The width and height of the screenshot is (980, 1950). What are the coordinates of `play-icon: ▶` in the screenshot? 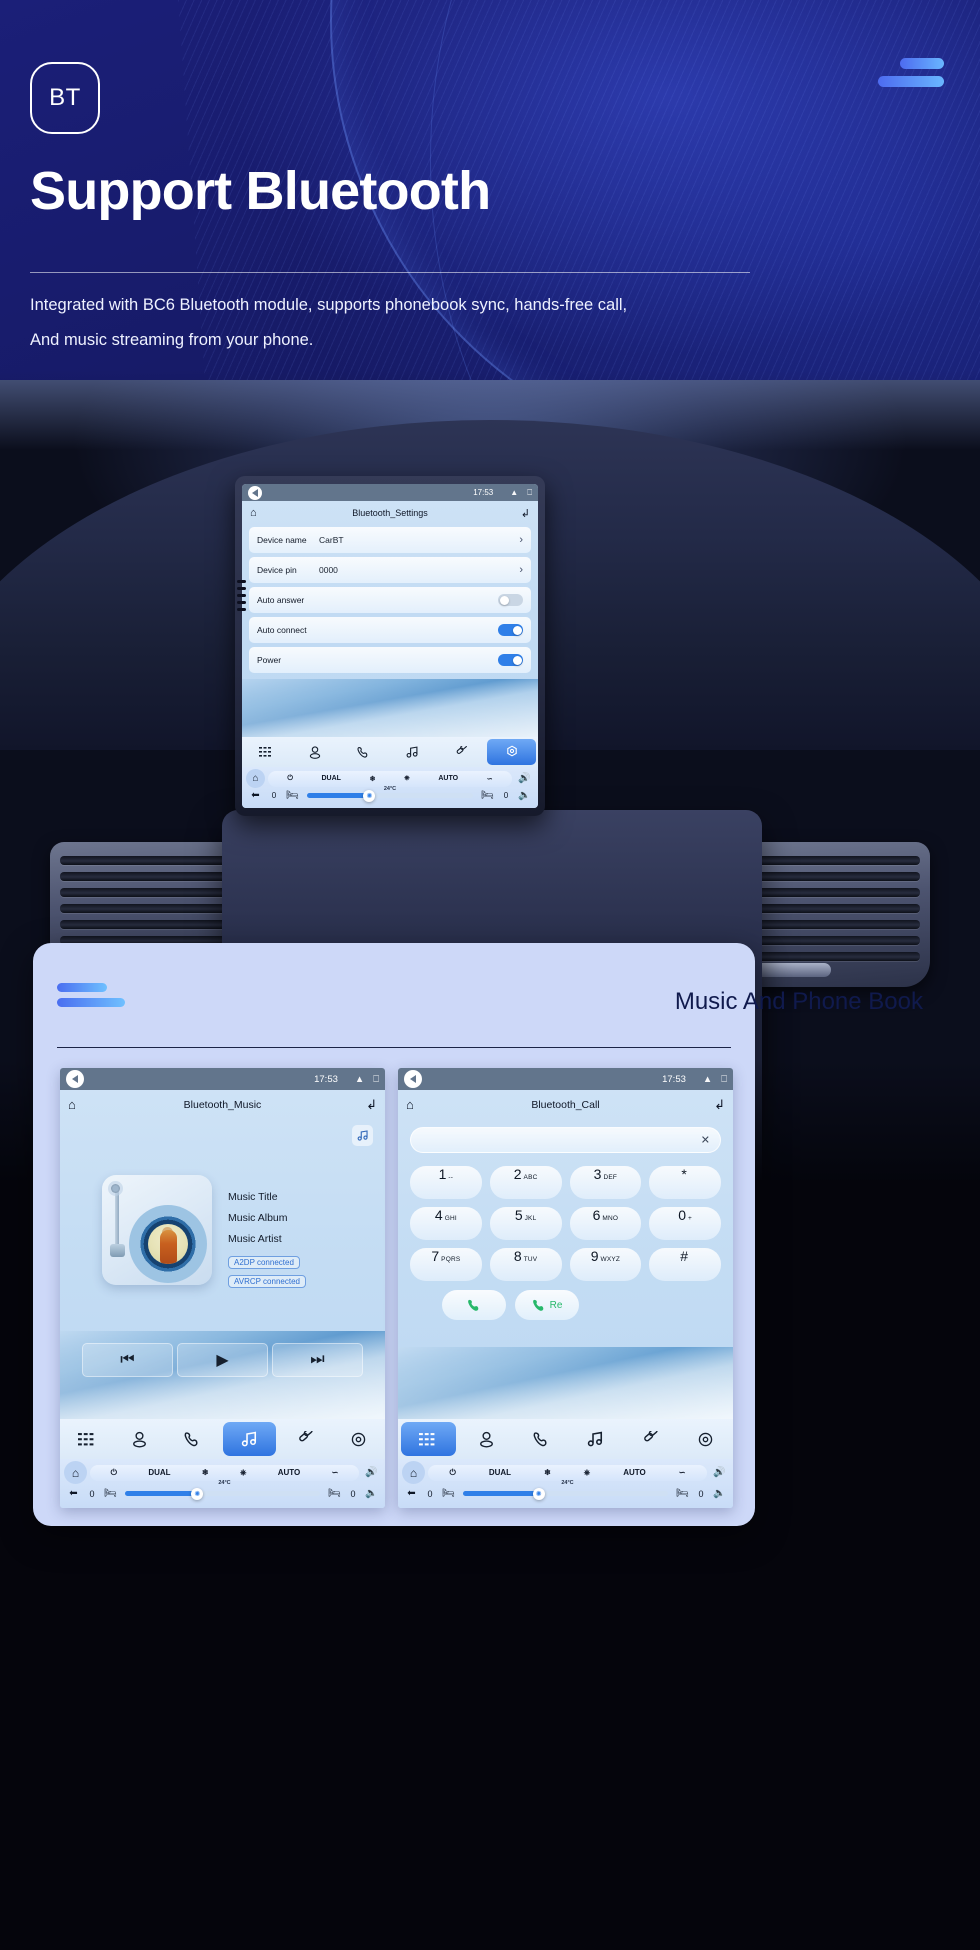 It's located at (222, 1360).